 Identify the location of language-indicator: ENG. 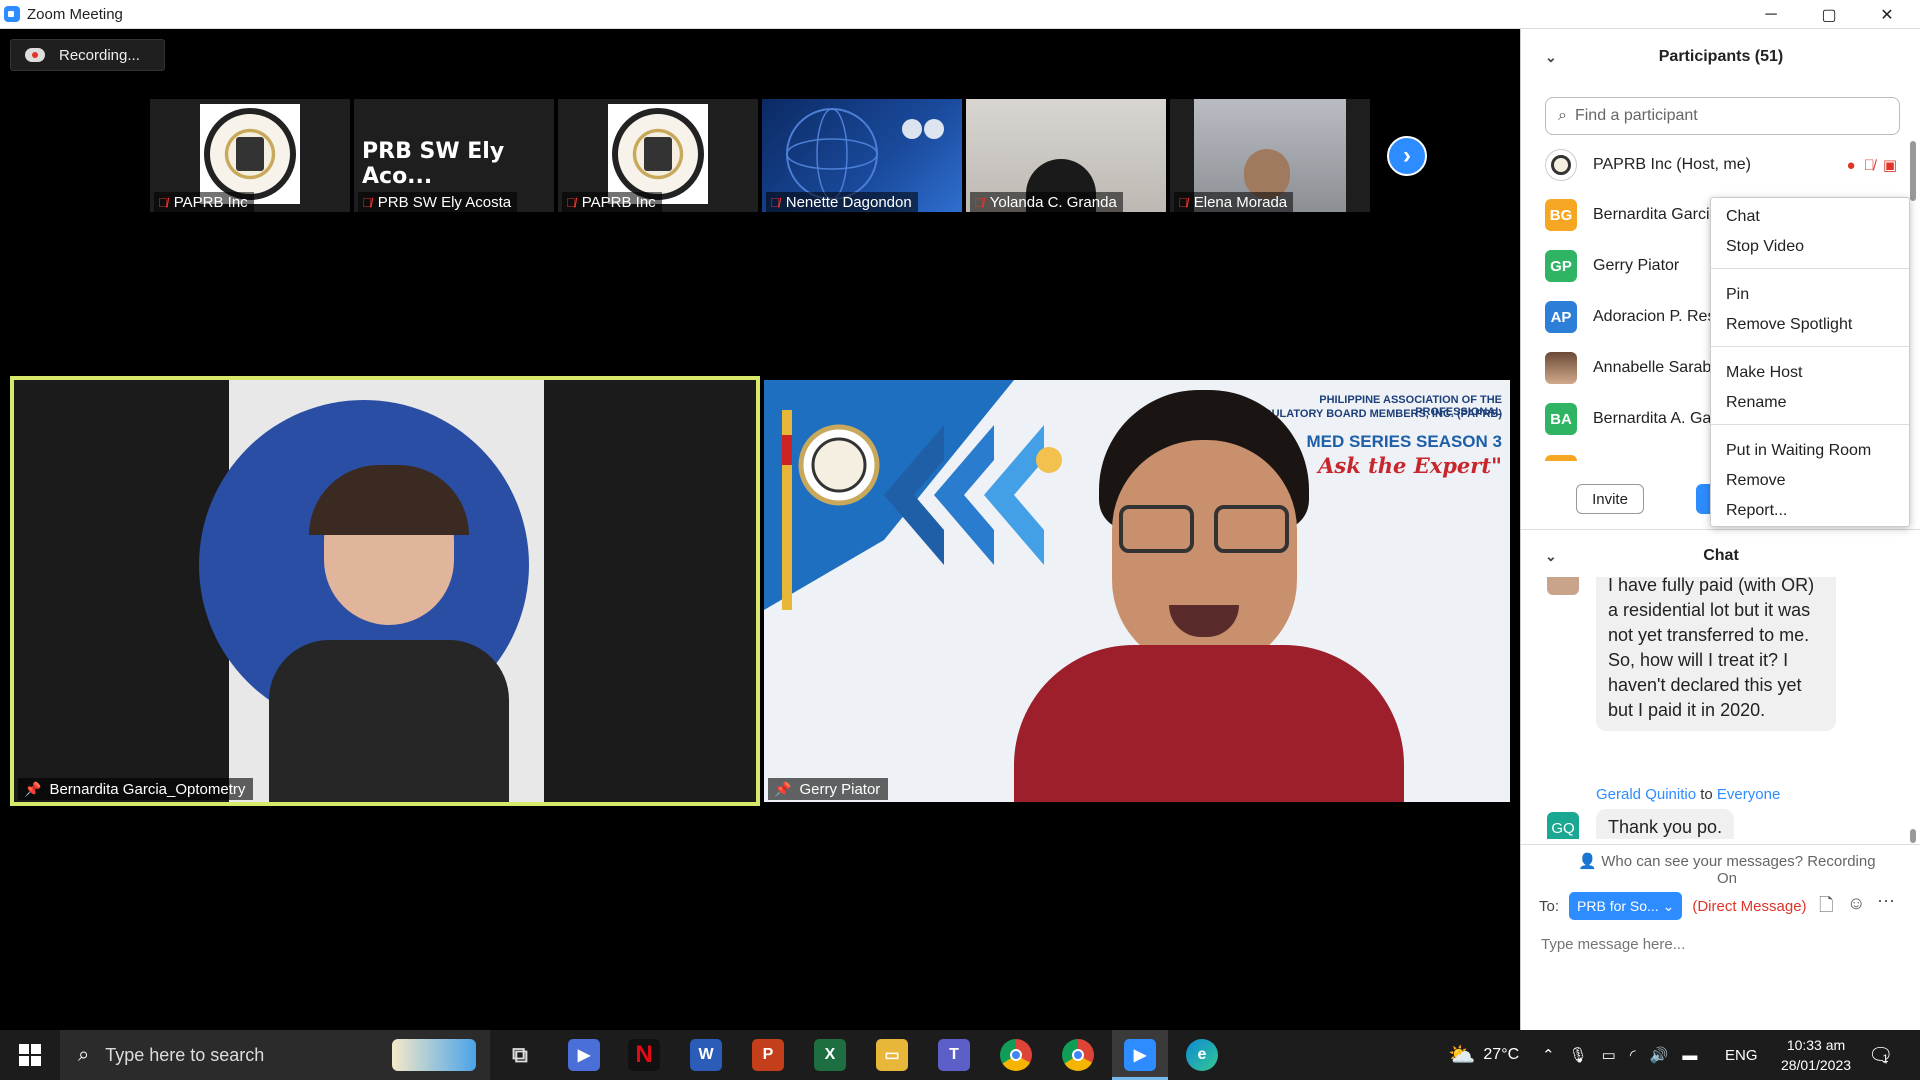
(1741, 1055).